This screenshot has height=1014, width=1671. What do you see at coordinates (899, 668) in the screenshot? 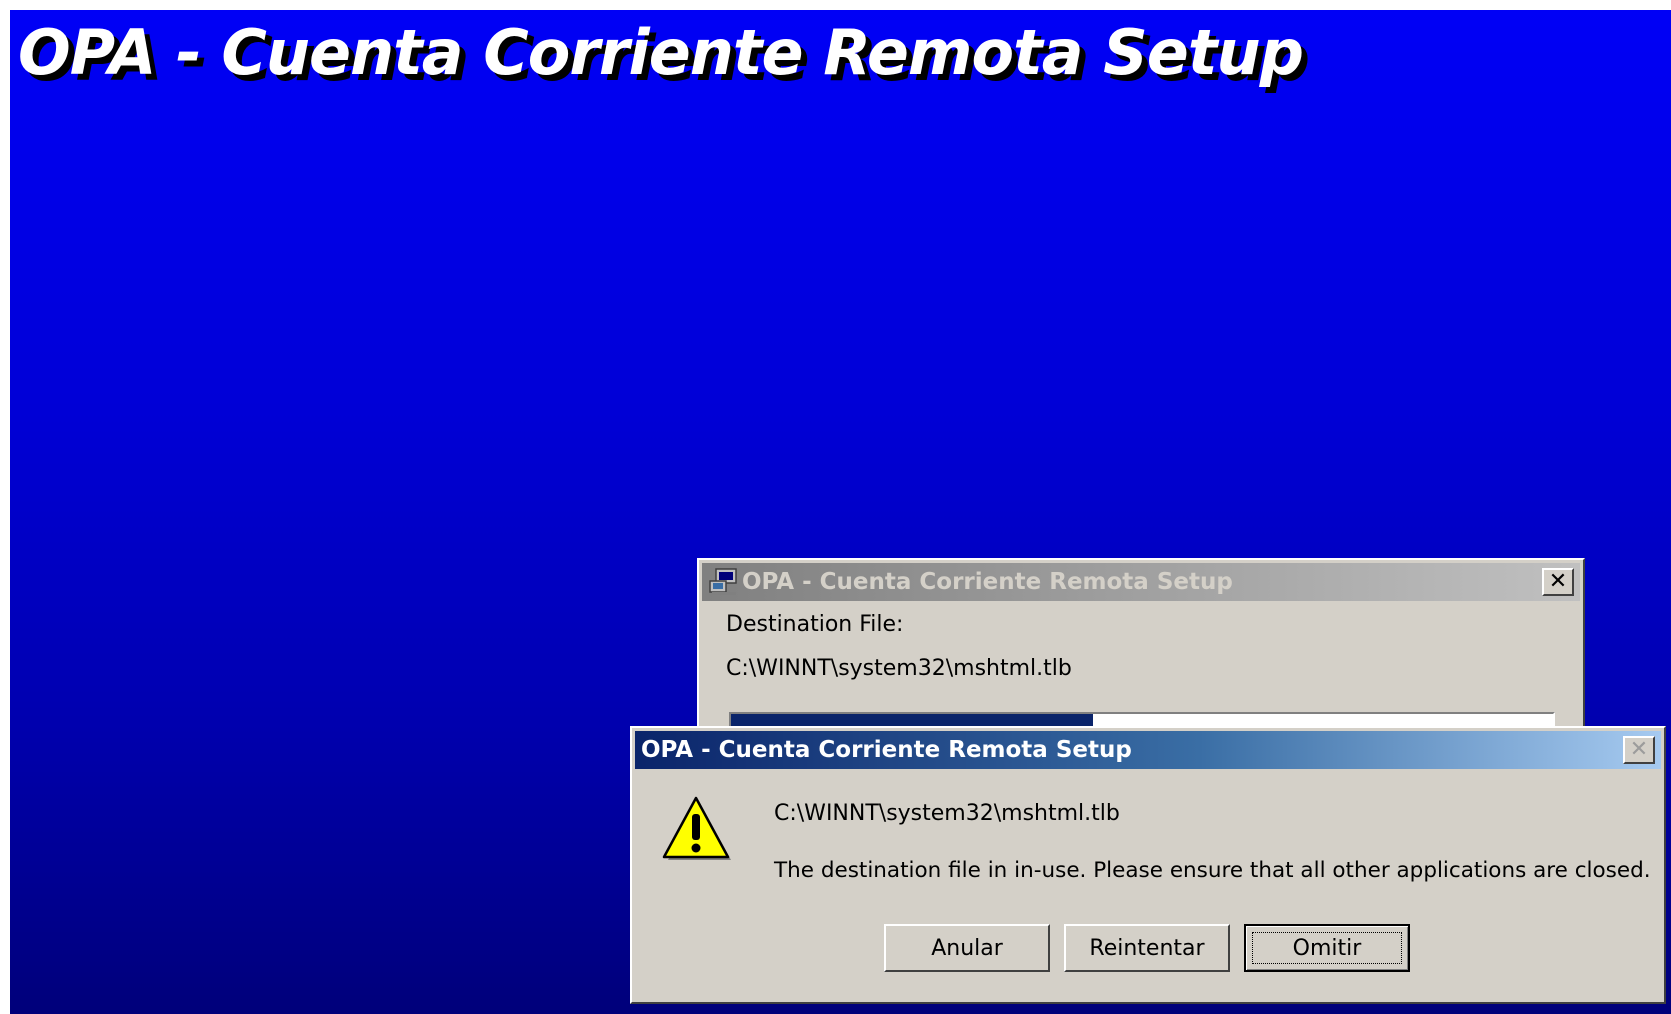
I see `destination-file-path: C:\WINNT\system32\mshtml.tlb` at bounding box center [899, 668].